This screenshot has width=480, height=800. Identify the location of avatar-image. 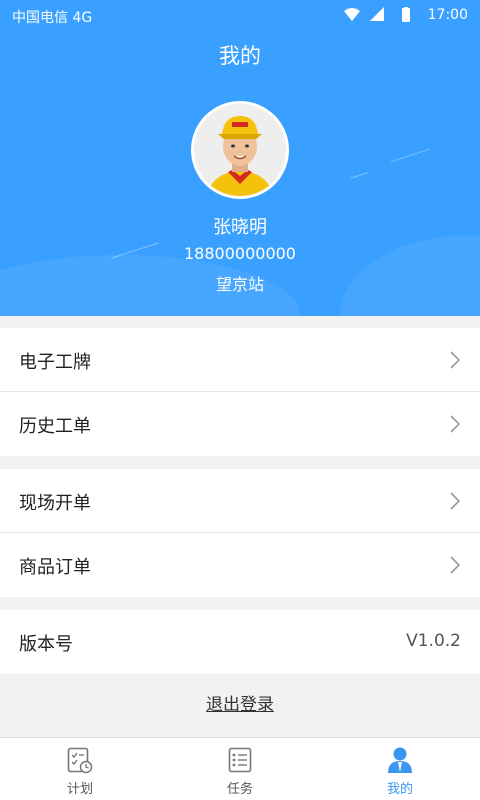
(240, 150).